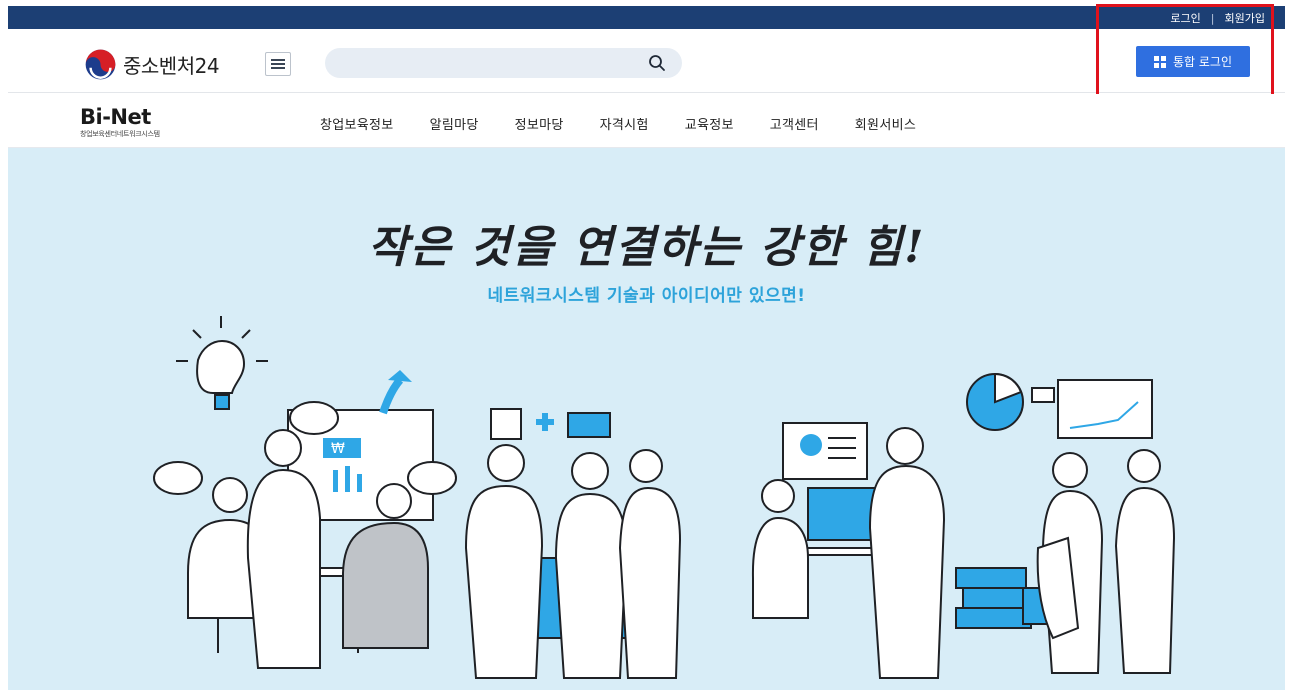 The height and width of the screenshot is (690, 1291). I want to click on lightbulb-icon, so click(222, 363).